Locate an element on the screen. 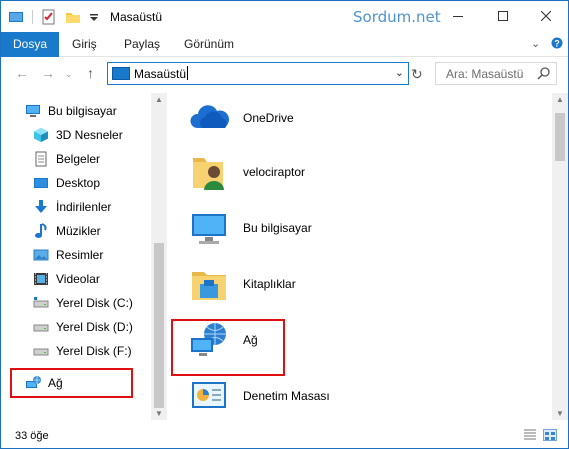 The height and width of the screenshot is (449, 569). user-folder-icon is located at coordinates (209, 172).